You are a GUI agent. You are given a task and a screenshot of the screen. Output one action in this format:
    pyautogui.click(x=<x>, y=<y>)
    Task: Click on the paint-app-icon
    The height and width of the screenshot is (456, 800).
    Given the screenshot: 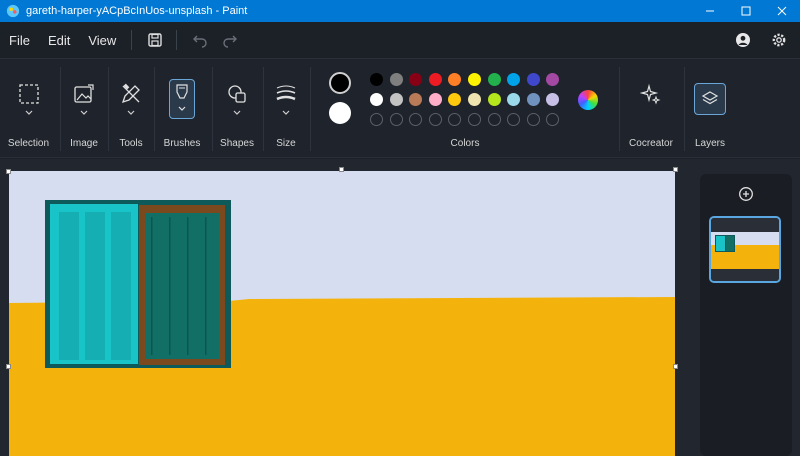 What is the action you would take?
    pyautogui.click(x=13, y=11)
    